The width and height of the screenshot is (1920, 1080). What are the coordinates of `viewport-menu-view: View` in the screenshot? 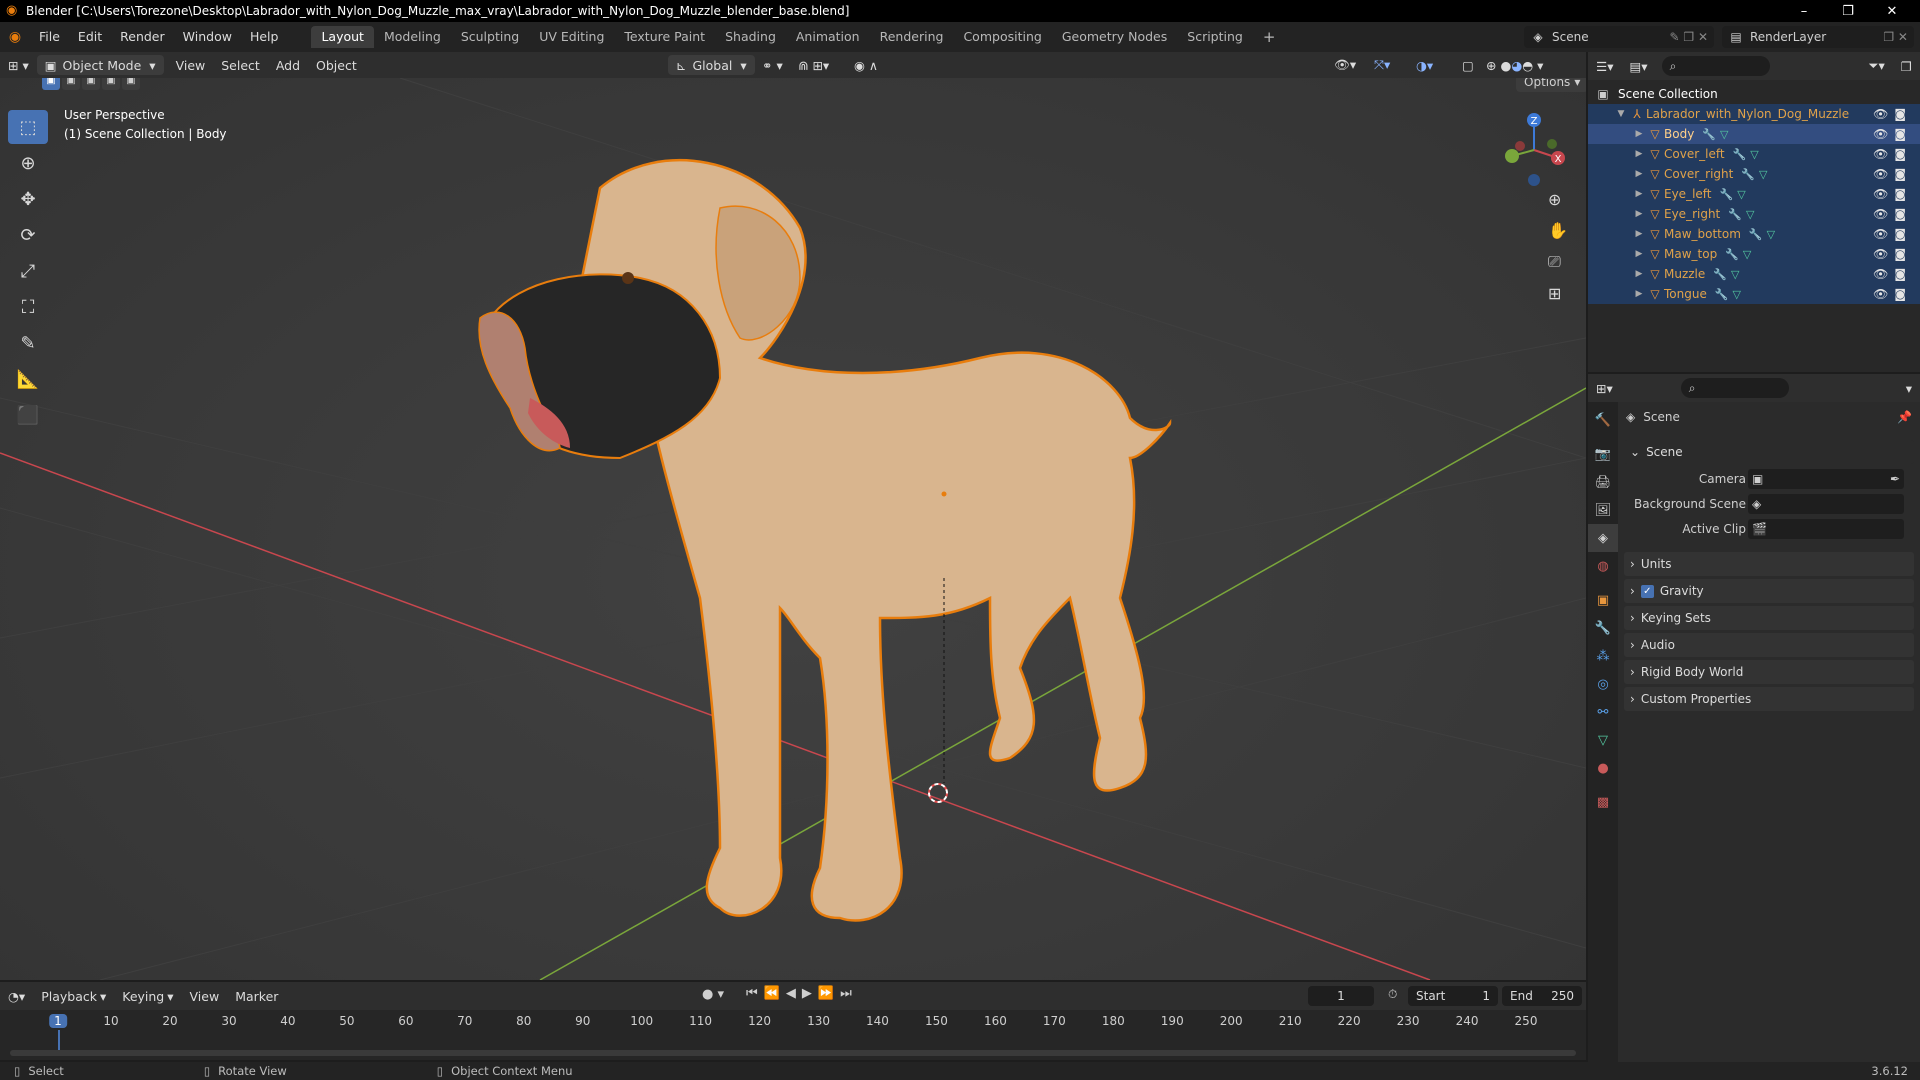 It's located at (191, 65).